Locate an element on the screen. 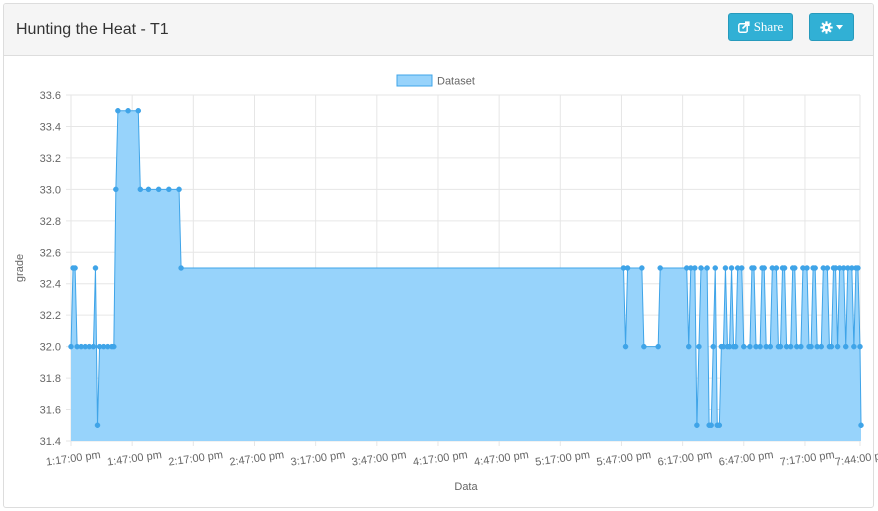 The height and width of the screenshot is (511, 878). x-tick-label: 7:17:00 pm is located at coordinates (807, 459).